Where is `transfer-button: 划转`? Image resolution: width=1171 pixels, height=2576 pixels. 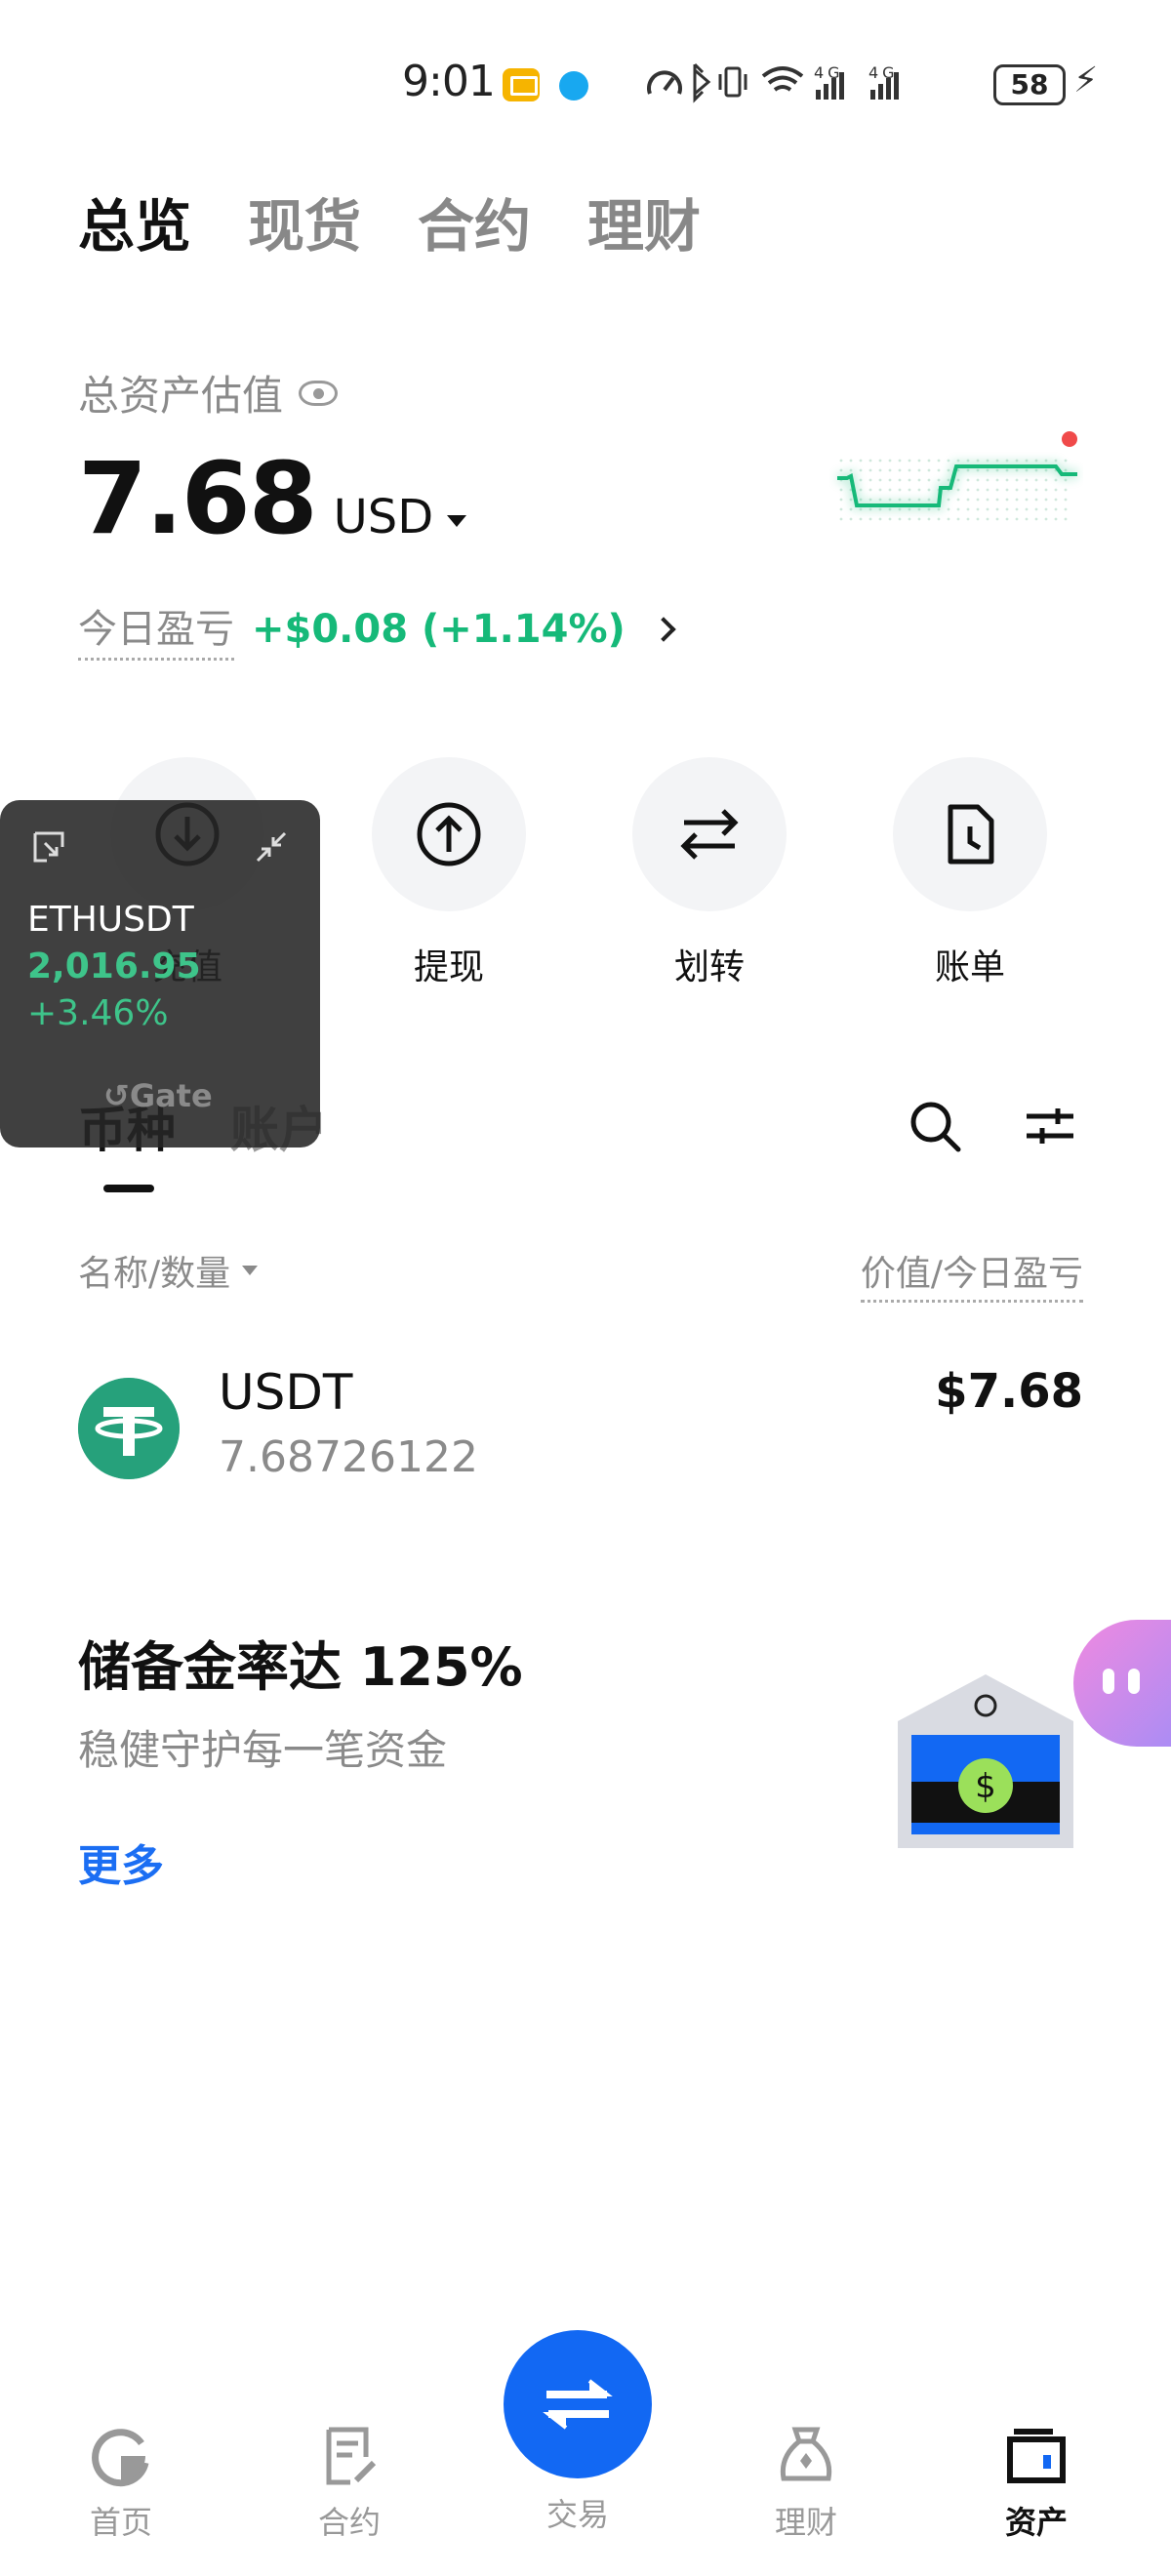
transfer-button: 划转 is located at coordinates (709, 873).